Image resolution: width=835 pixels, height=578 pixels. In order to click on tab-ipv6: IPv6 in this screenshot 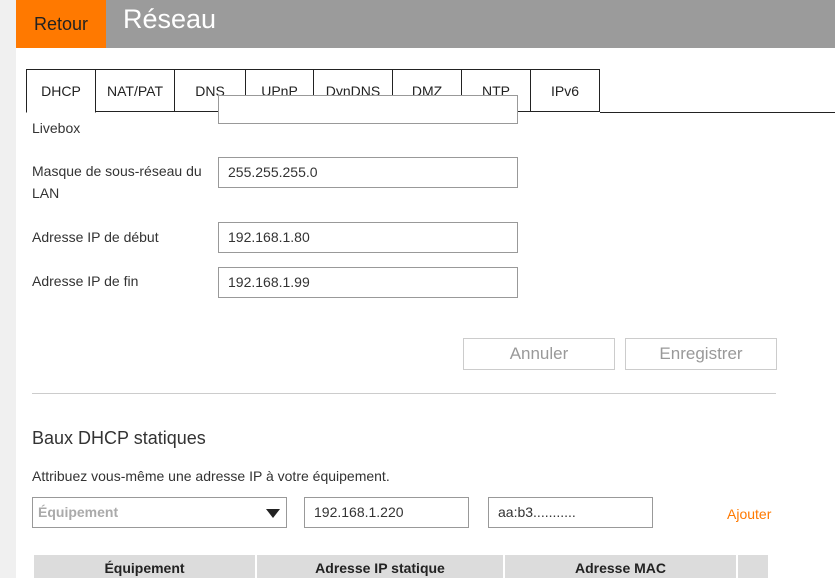, I will do `click(565, 90)`.